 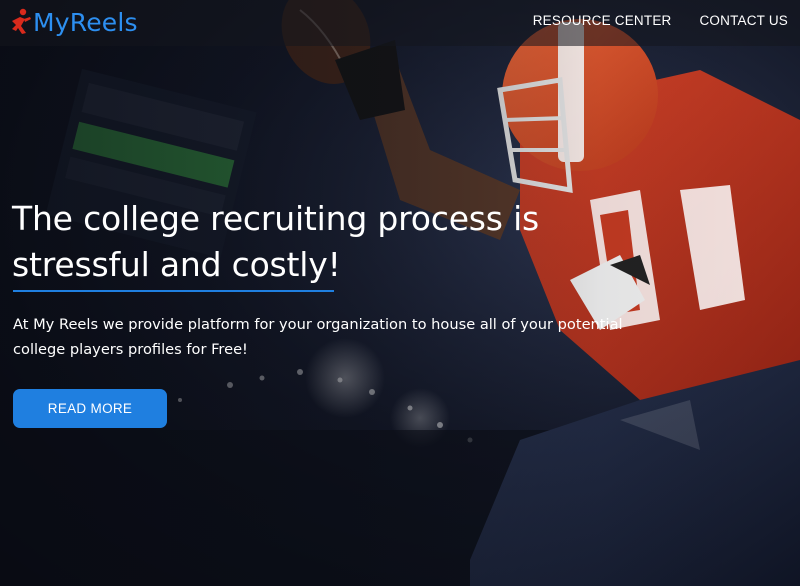 I want to click on nav-link-contact-us: CONTACT US, so click(x=743, y=20).